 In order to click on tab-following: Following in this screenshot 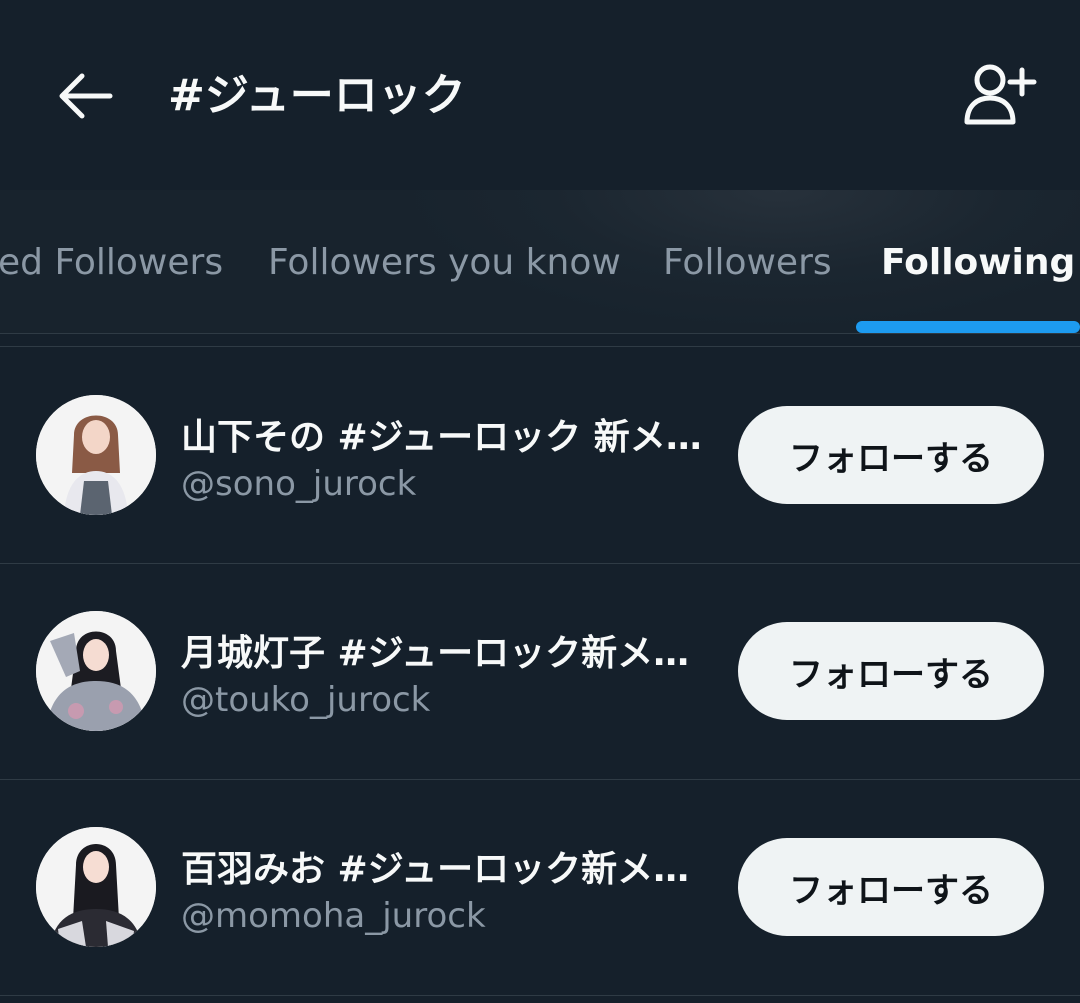, I will do `click(978, 263)`.